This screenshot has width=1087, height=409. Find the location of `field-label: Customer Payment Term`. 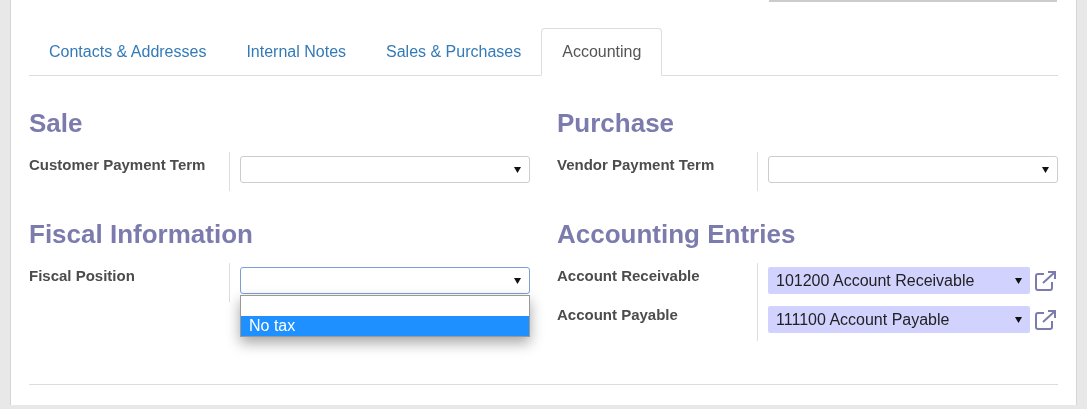

field-label: Customer Payment Term is located at coordinates (118, 165).